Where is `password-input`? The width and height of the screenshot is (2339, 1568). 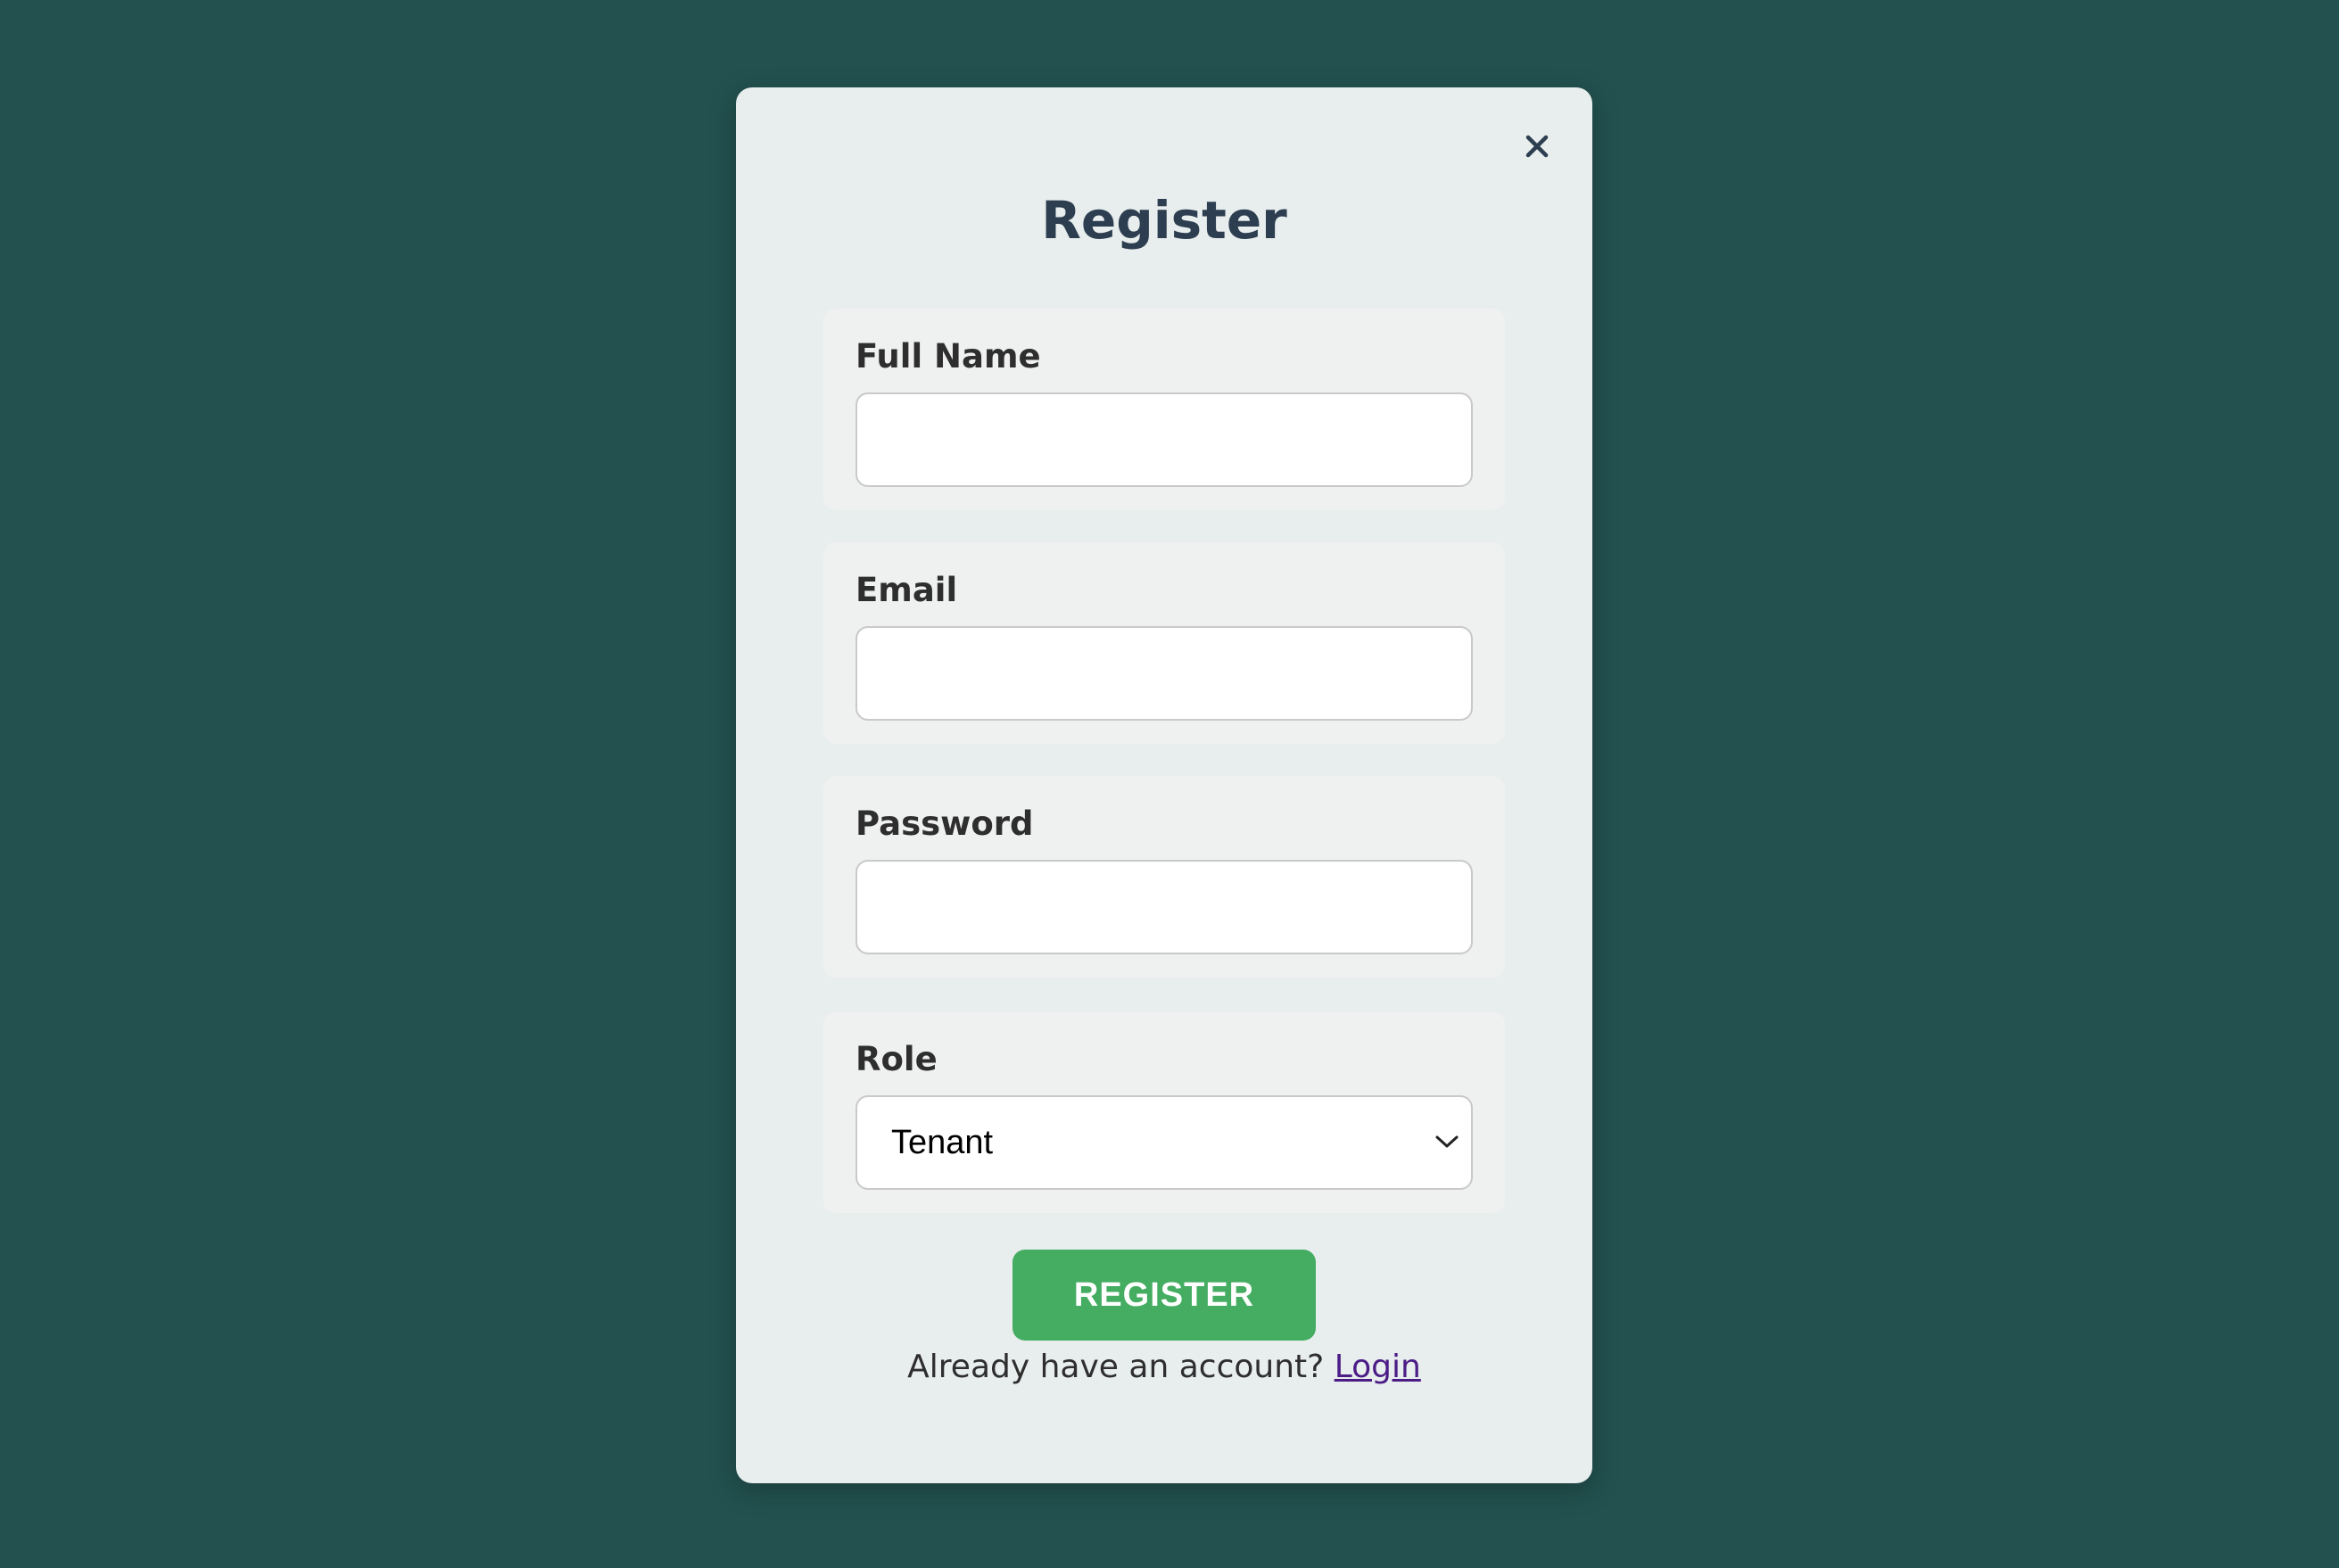
password-input is located at coordinates (1164, 907).